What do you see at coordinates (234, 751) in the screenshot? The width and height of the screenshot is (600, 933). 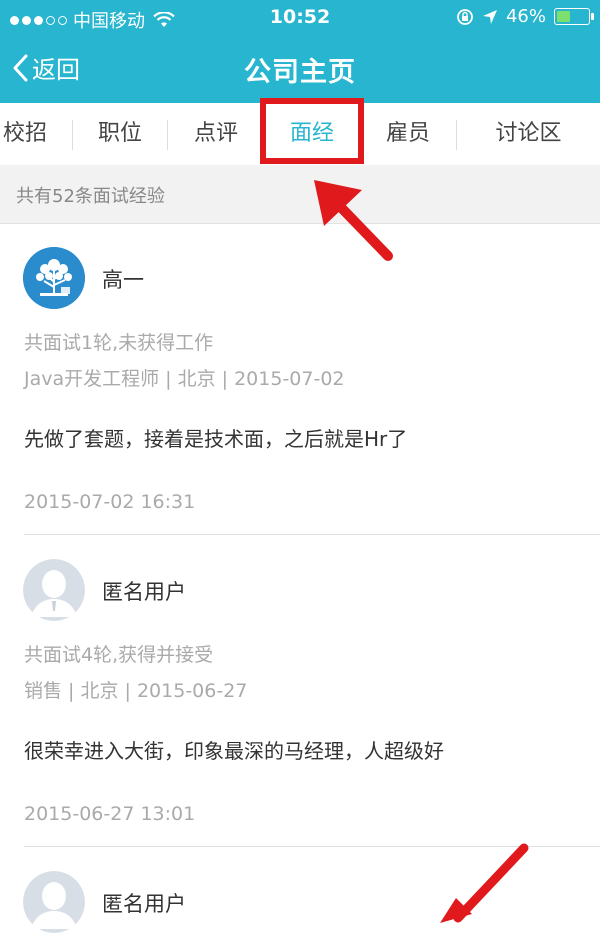 I see `interview-content: 很荣幸进入大街，印象最深的马经理，人超级好` at bounding box center [234, 751].